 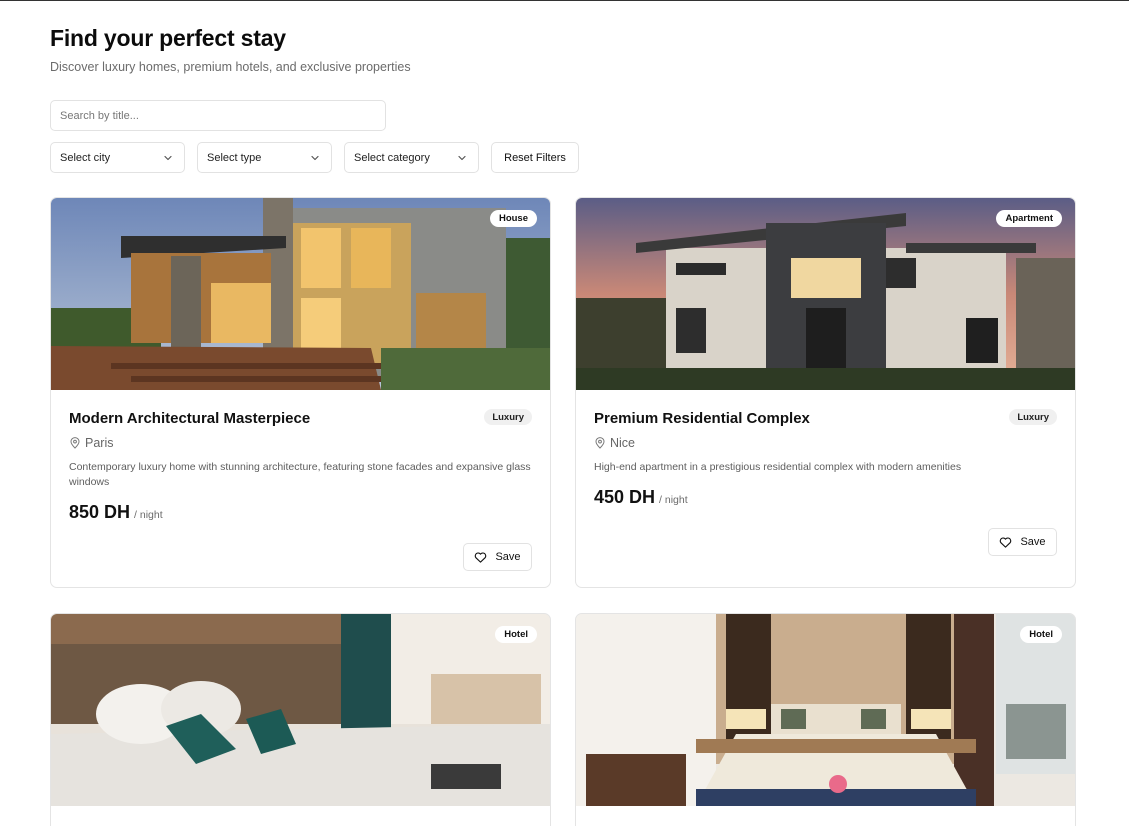 What do you see at coordinates (99, 443) in the screenshot?
I see `listing-city: Paris` at bounding box center [99, 443].